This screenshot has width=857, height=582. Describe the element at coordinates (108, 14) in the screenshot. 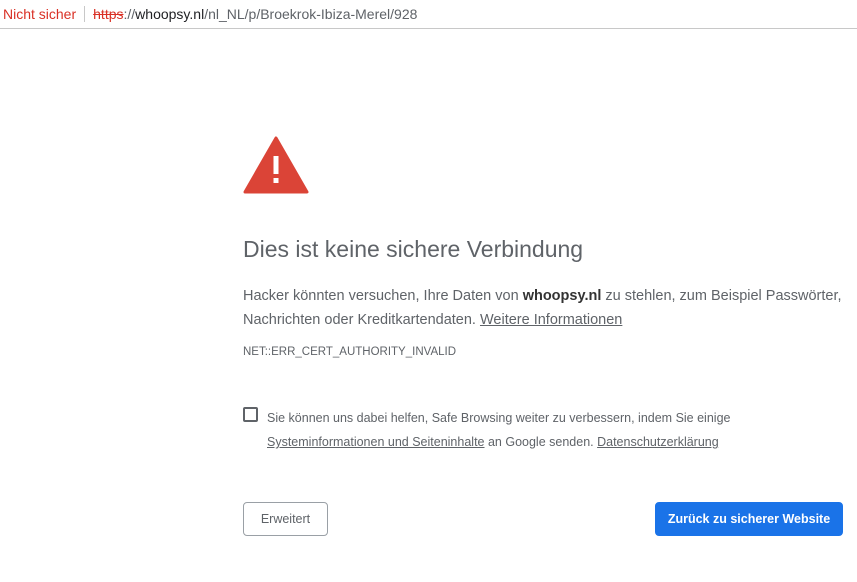

I see `url-scheme: https` at that location.